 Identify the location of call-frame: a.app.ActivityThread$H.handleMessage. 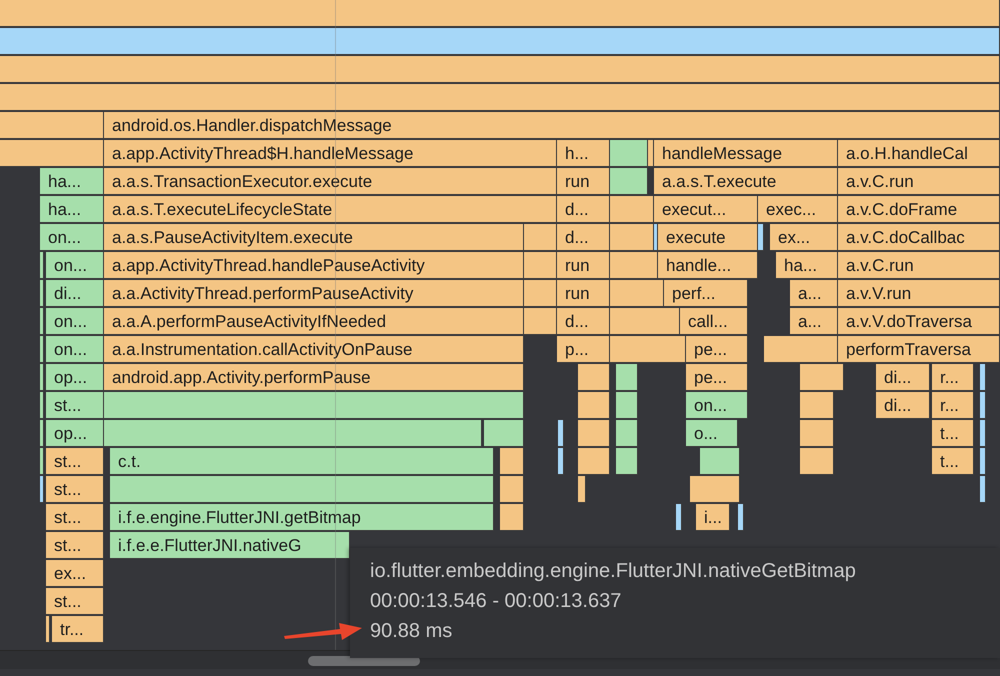
(330, 153).